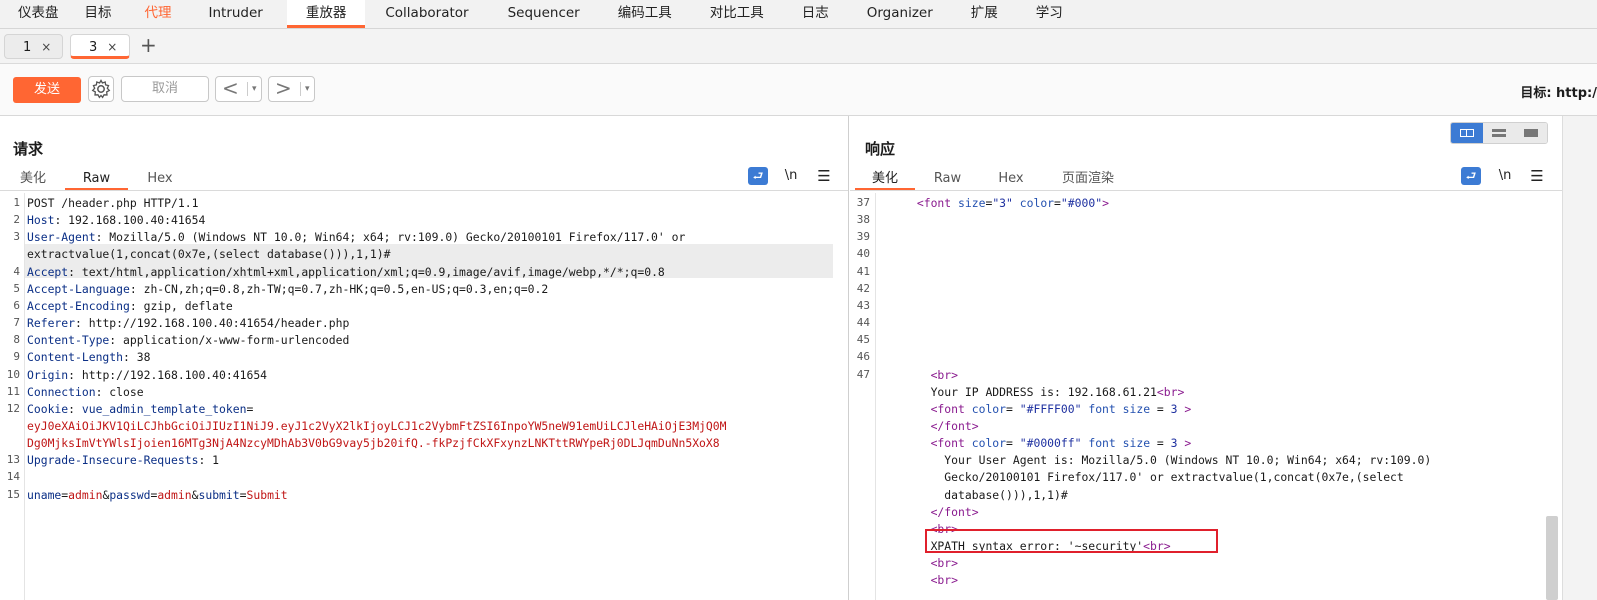 The width and height of the screenshot is (1597, 600). I want to click on line-number: 12, so click(13, 408).